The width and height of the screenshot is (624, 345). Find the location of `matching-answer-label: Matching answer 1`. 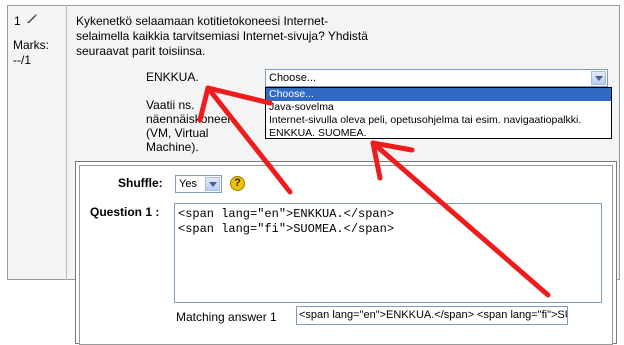

matching-answer-label: Matching answer 1 is located at coordinates (226, 317).